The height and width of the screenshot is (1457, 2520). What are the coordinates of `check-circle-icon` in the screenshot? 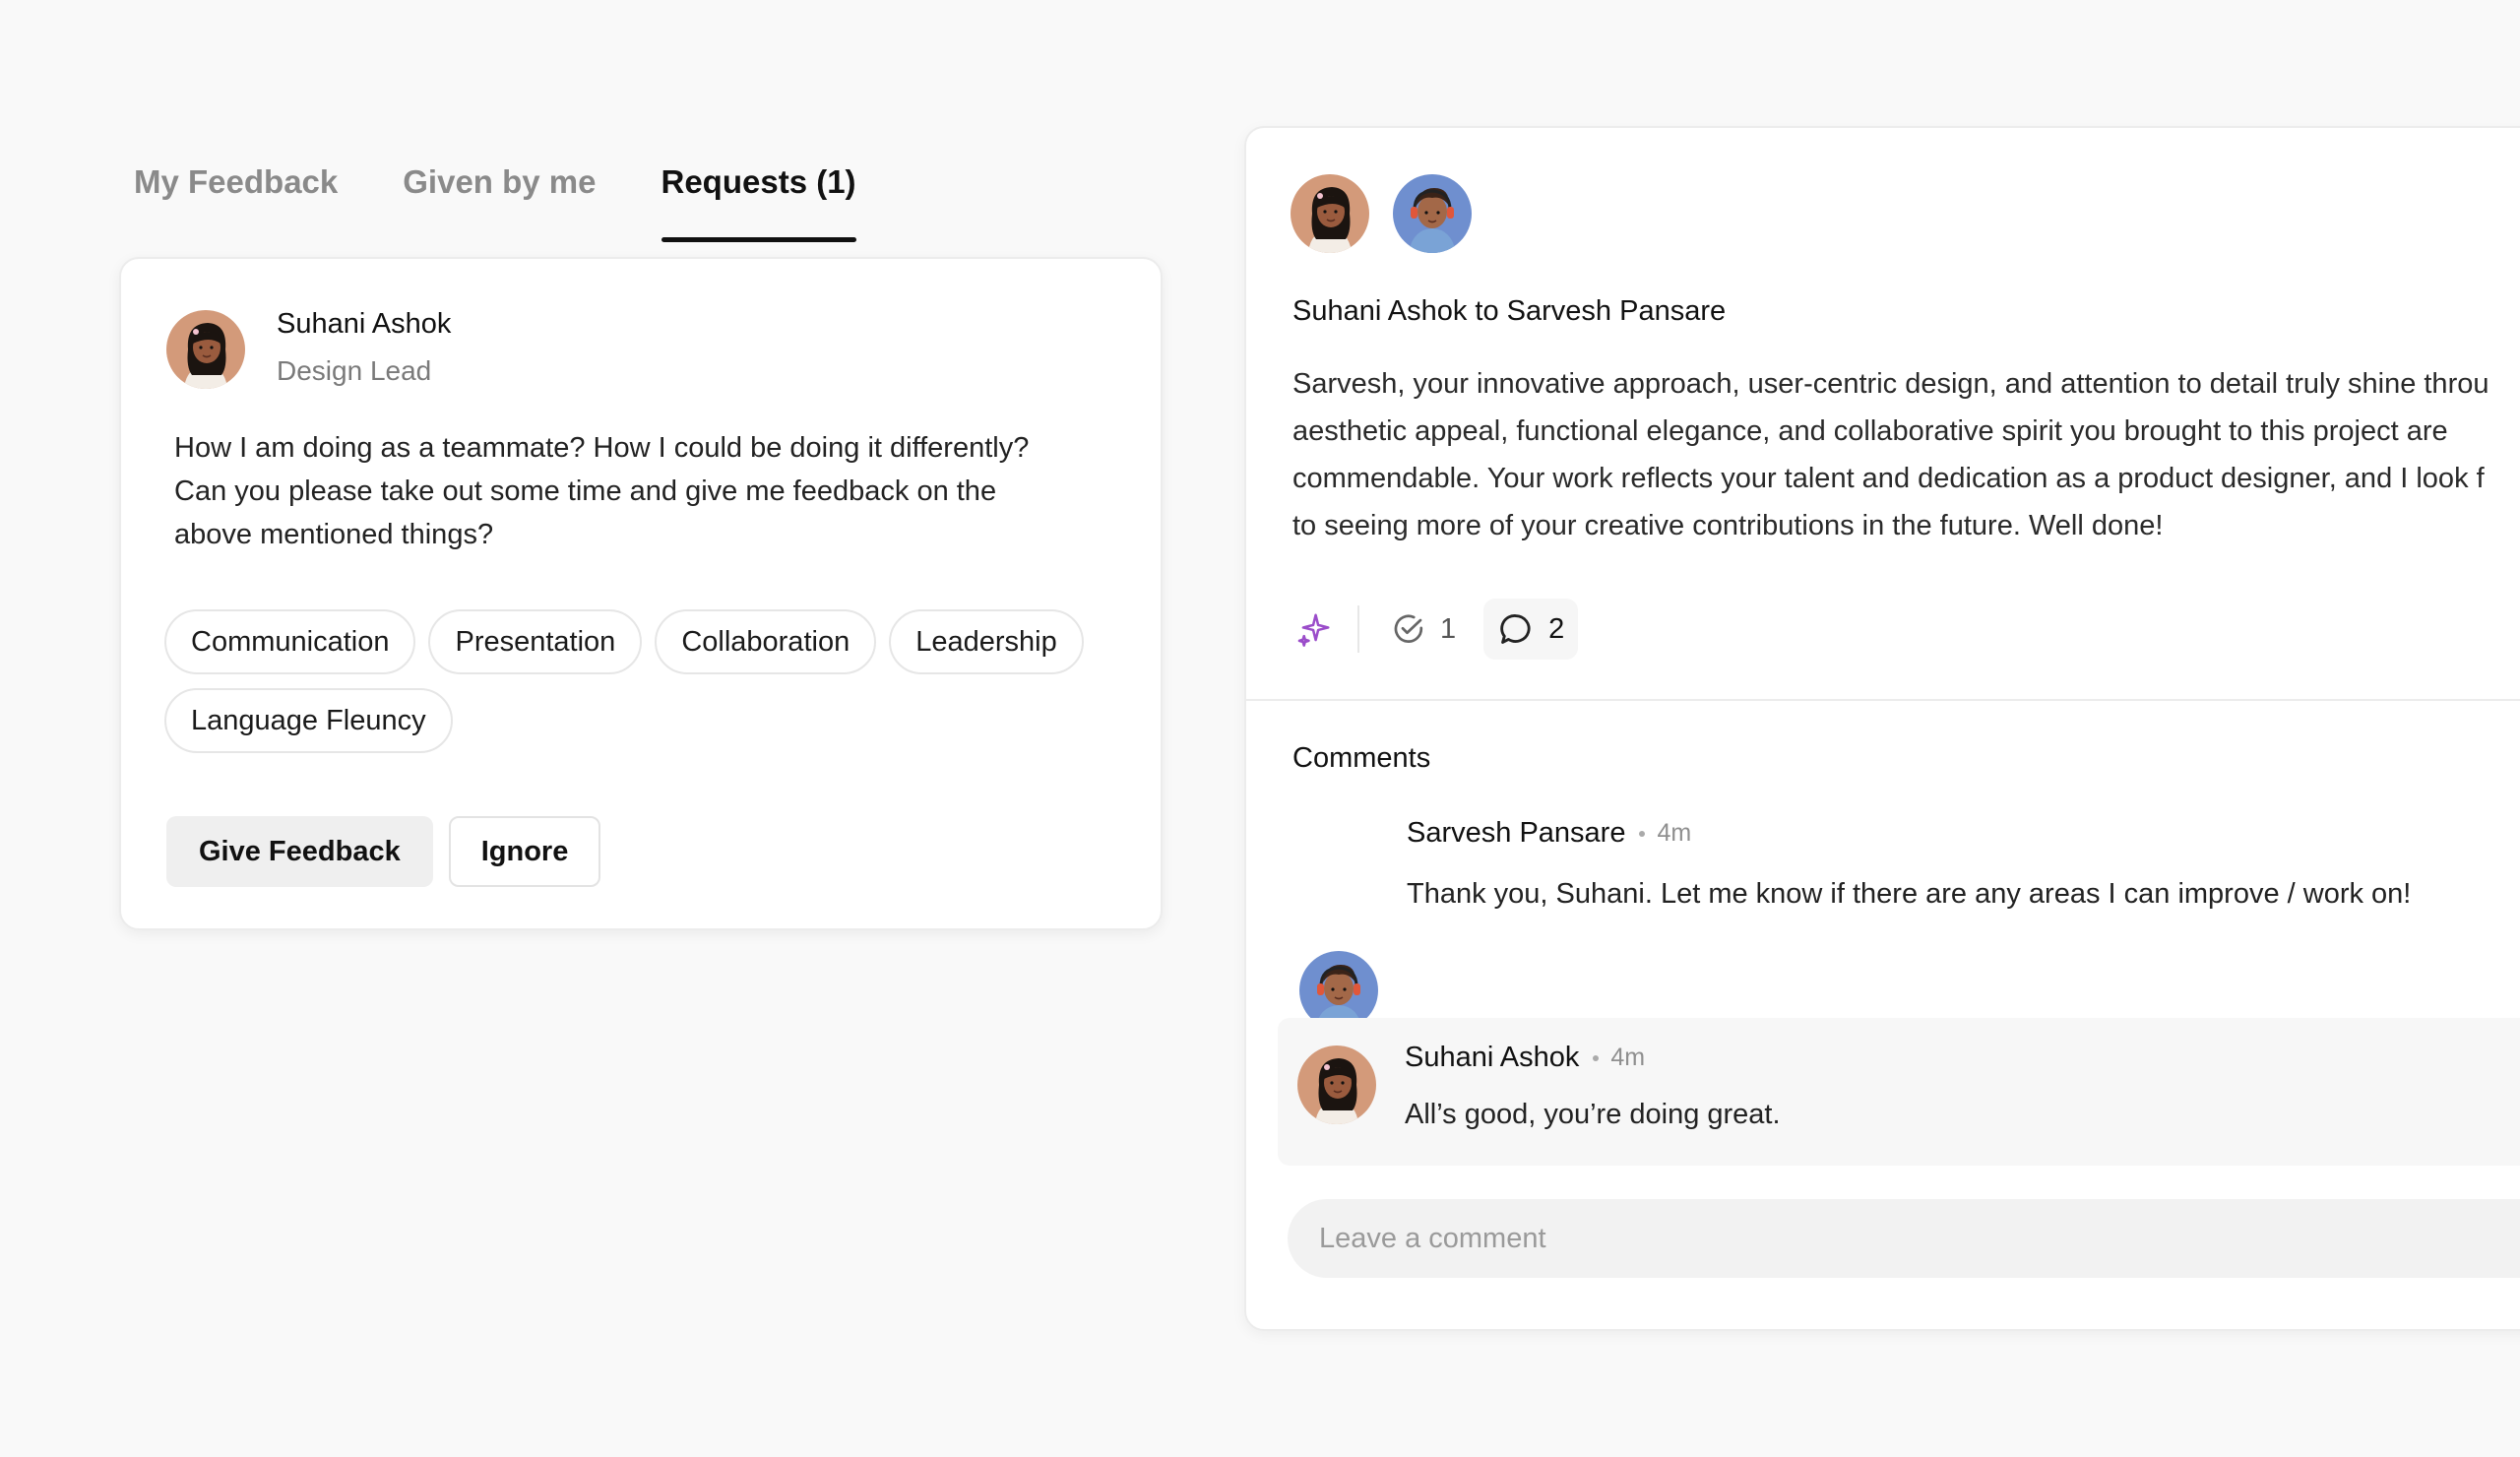 It's located at (1408, 628).